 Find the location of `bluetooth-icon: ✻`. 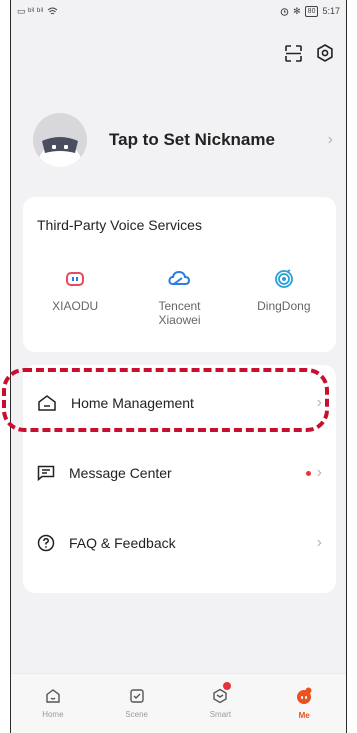

bluetooth-icon: ✻ is located at coordinates (297, 10).